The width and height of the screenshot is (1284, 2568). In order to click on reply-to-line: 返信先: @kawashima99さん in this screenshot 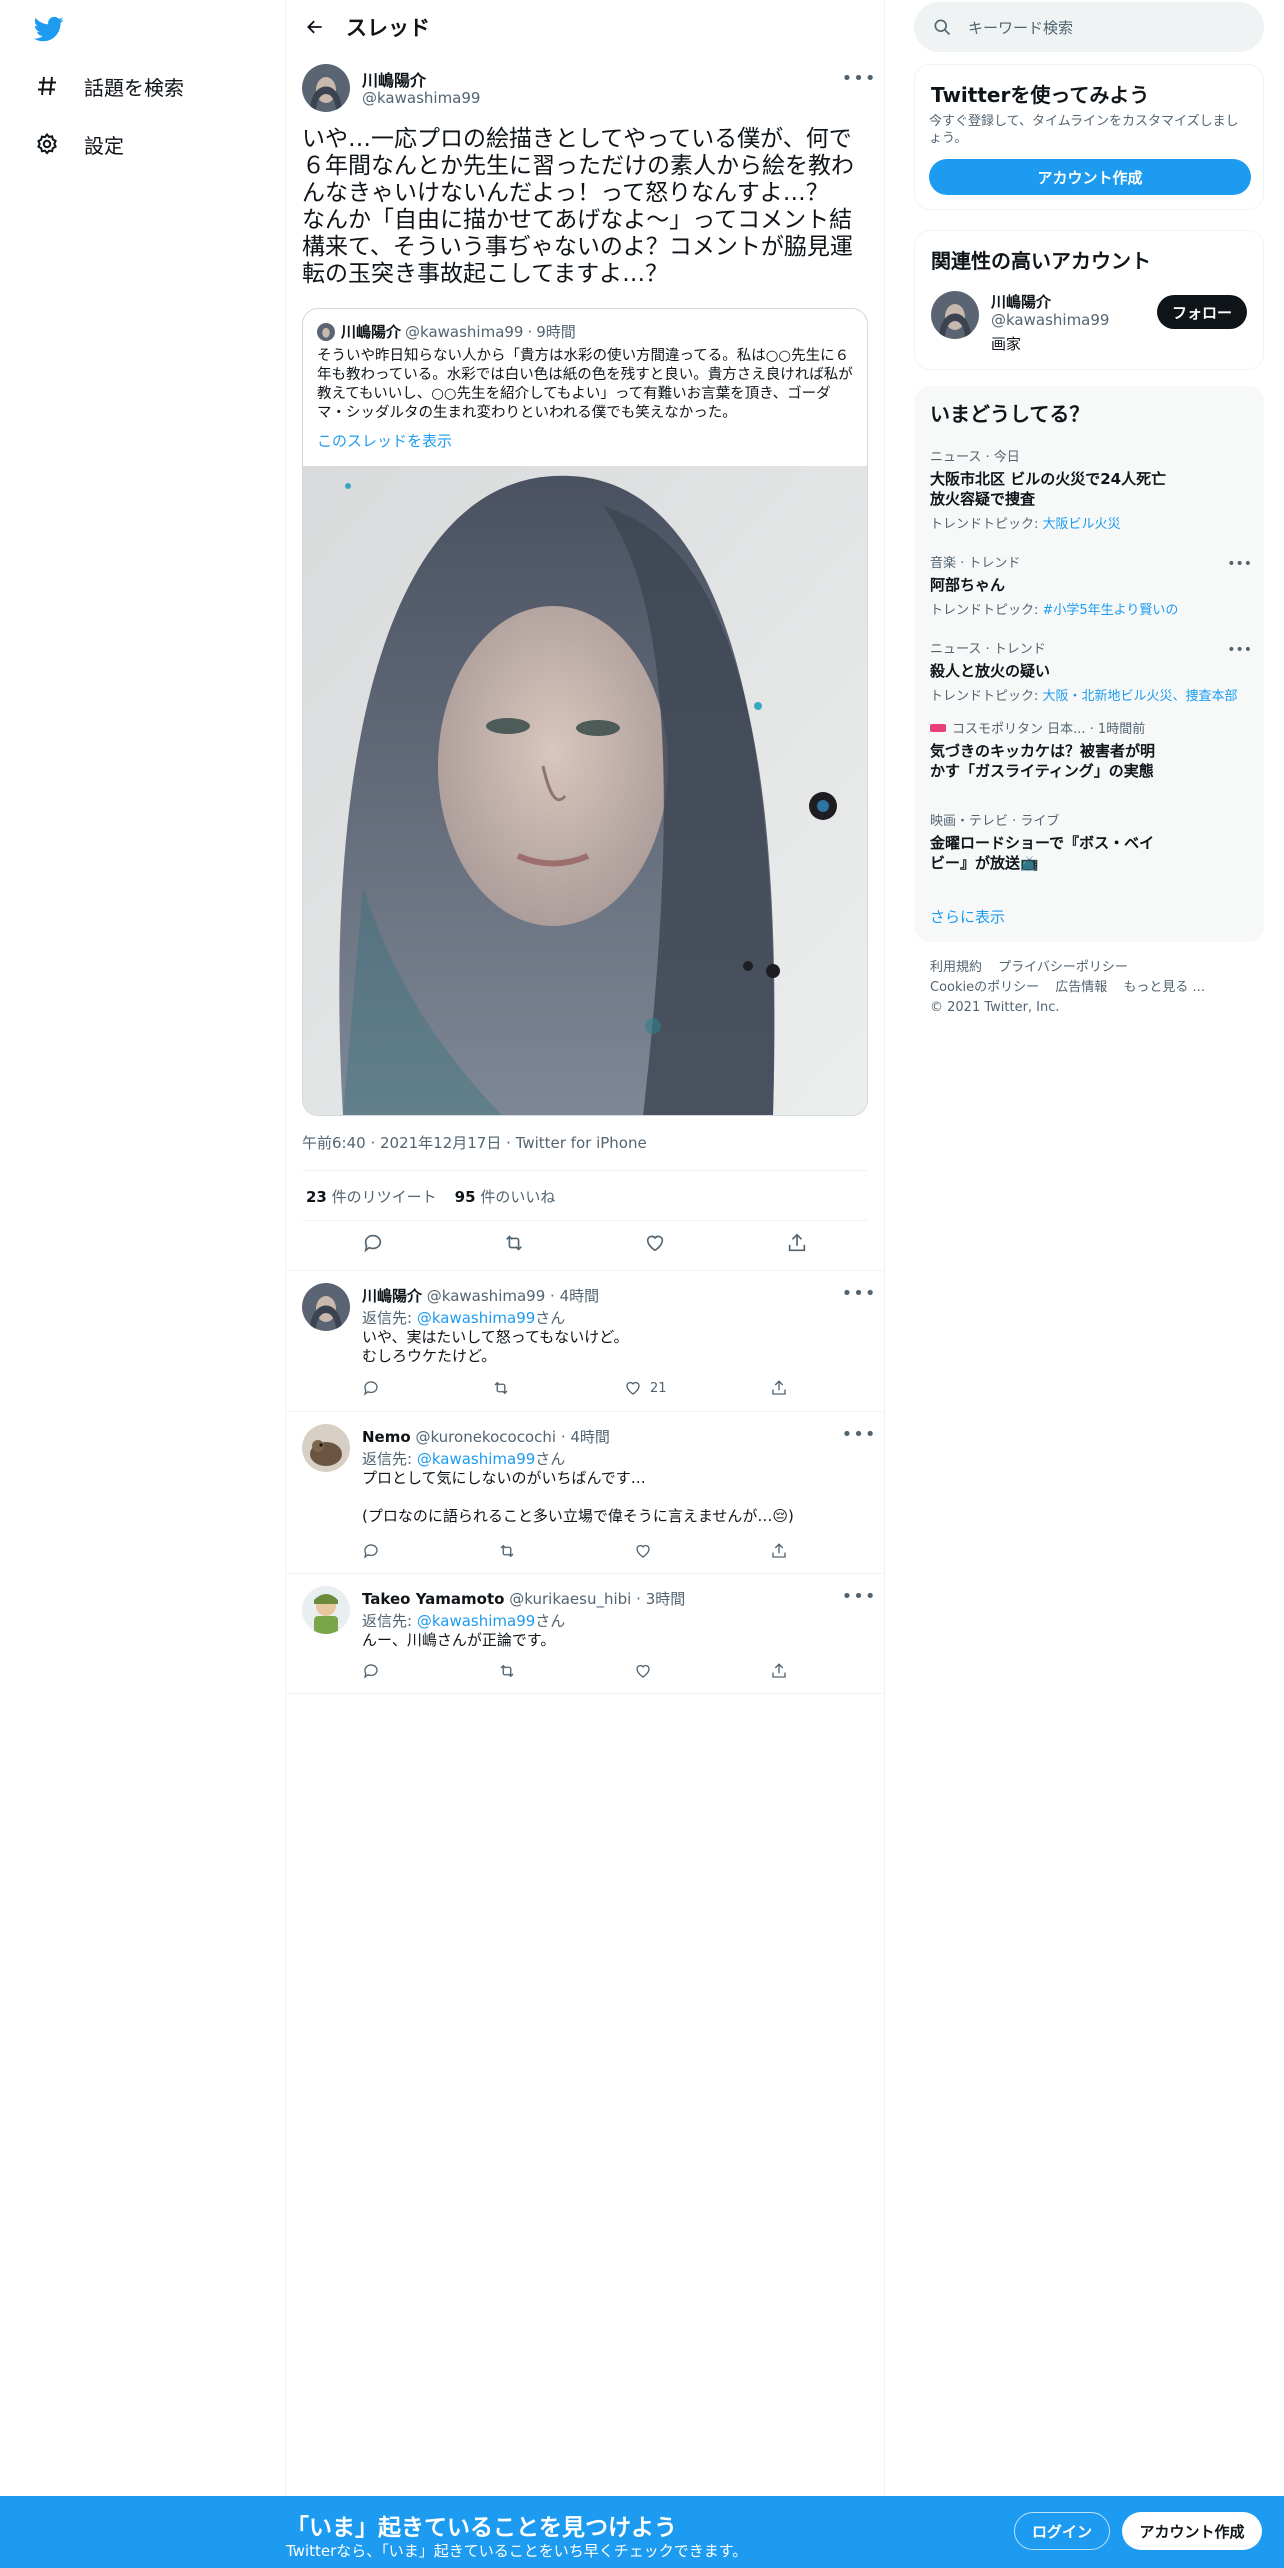, I will do `click(464, 1621)`.